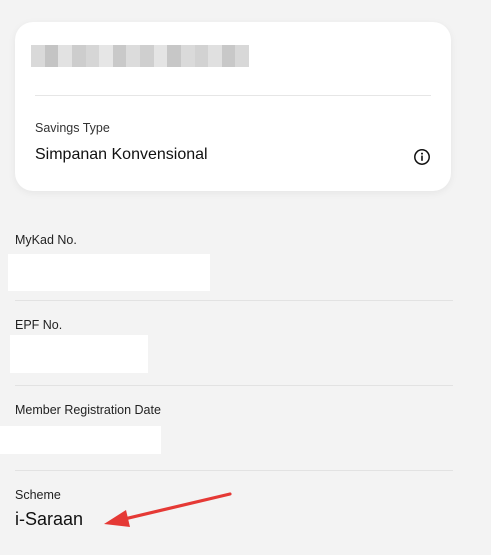 The width and height of the screenshot is (491, 555). What do you see at coordinates (422, 157) in the screenshot?
I see `info-circle-icon` at bounding box center [422, 157].